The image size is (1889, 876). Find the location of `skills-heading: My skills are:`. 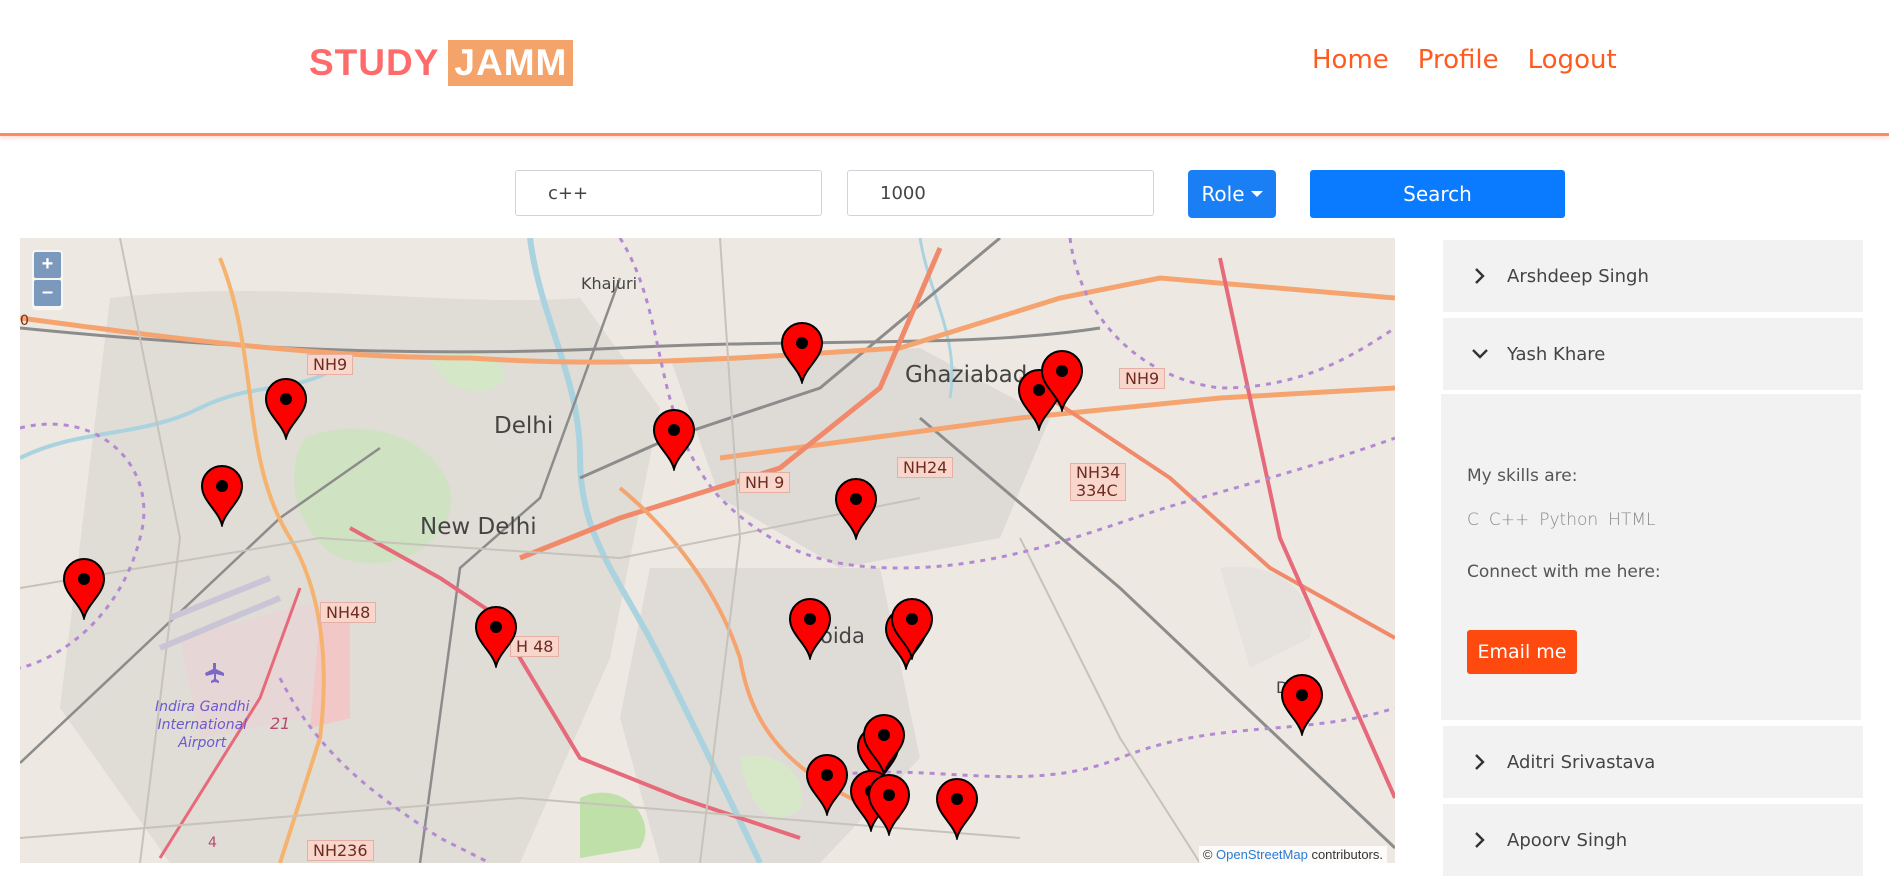

skills-heading: My skills are: is located at coordinates (1522, 476).